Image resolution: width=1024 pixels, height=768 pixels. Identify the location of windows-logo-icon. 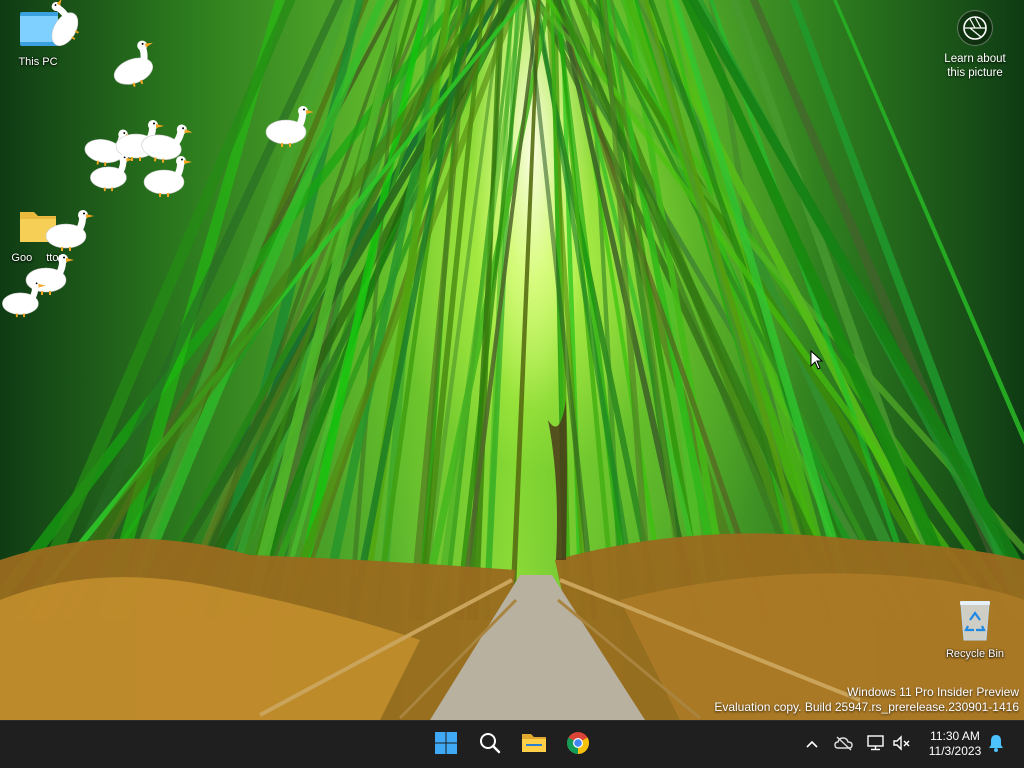
(446, 745).